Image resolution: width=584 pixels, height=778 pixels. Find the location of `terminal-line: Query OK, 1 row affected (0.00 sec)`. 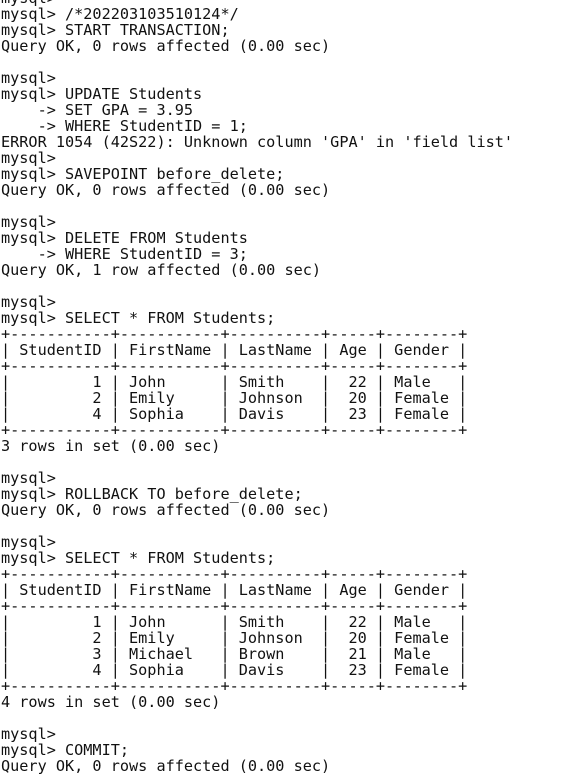

terminal-line: Query OK, 1 row affected (0.00 sec) is located at coordinates (161, 270).